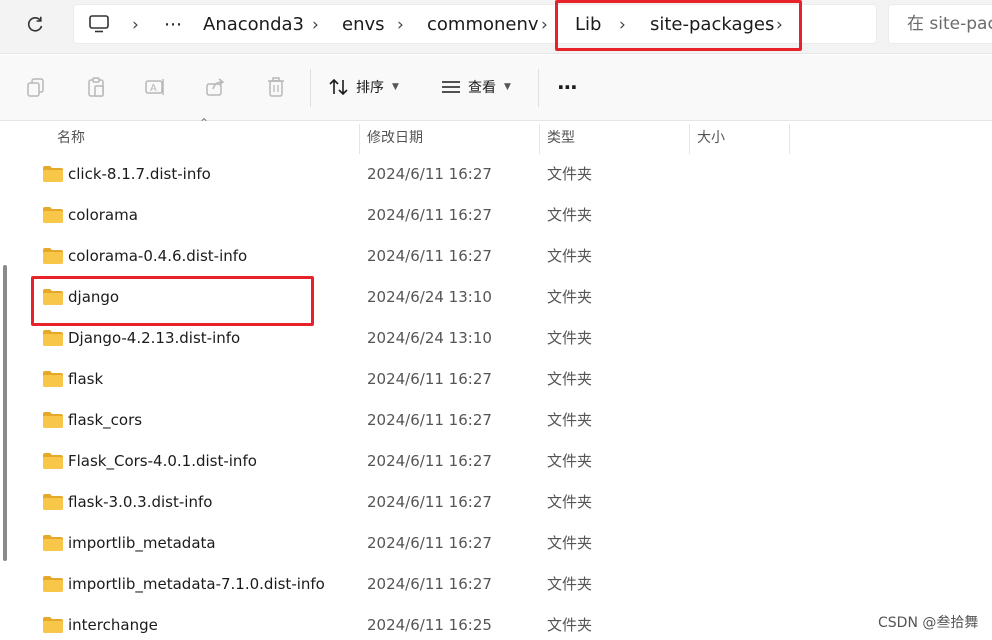 This screenshot has height=640, width=992. I want to click on sort-icon, so click(338, 87).